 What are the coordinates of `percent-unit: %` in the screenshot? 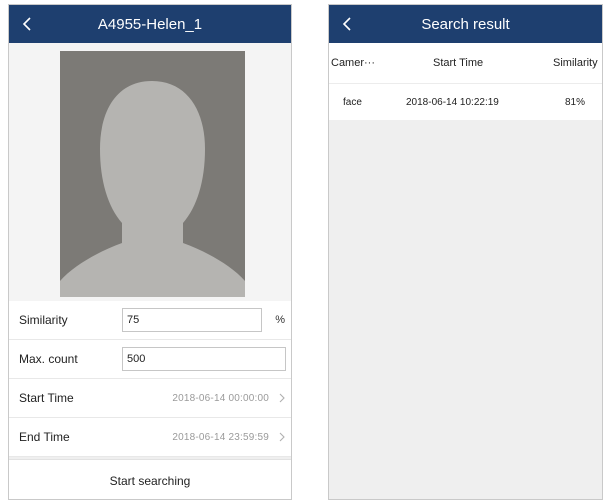 It's located at (280, 320).